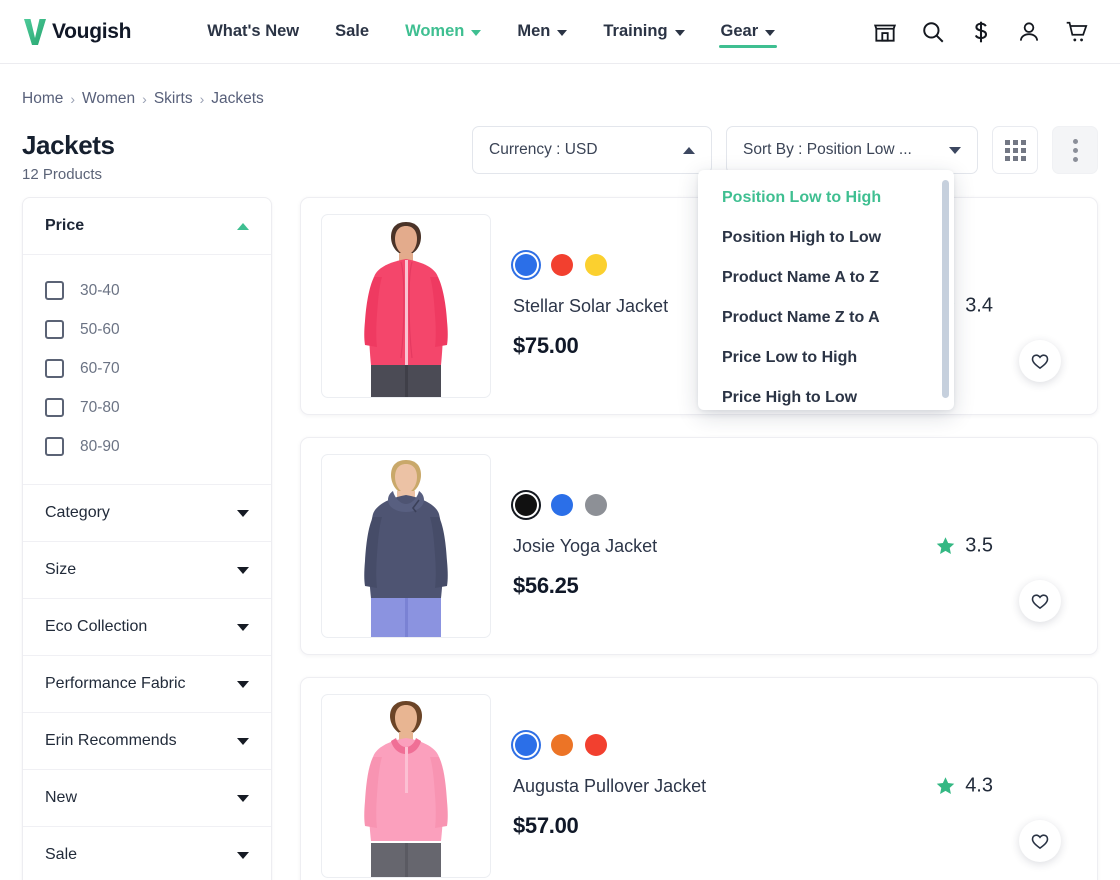 This screenshot has height=880, width=1120. I want to click on sort-option-price-high-to-low: Price High to Low, so click(826, 394).